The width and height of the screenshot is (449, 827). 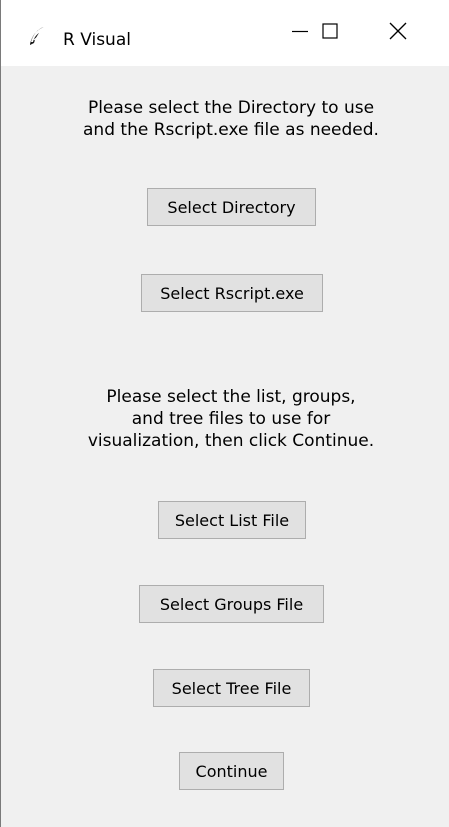 I want to click on close-icon, so click(x=398, y=33).